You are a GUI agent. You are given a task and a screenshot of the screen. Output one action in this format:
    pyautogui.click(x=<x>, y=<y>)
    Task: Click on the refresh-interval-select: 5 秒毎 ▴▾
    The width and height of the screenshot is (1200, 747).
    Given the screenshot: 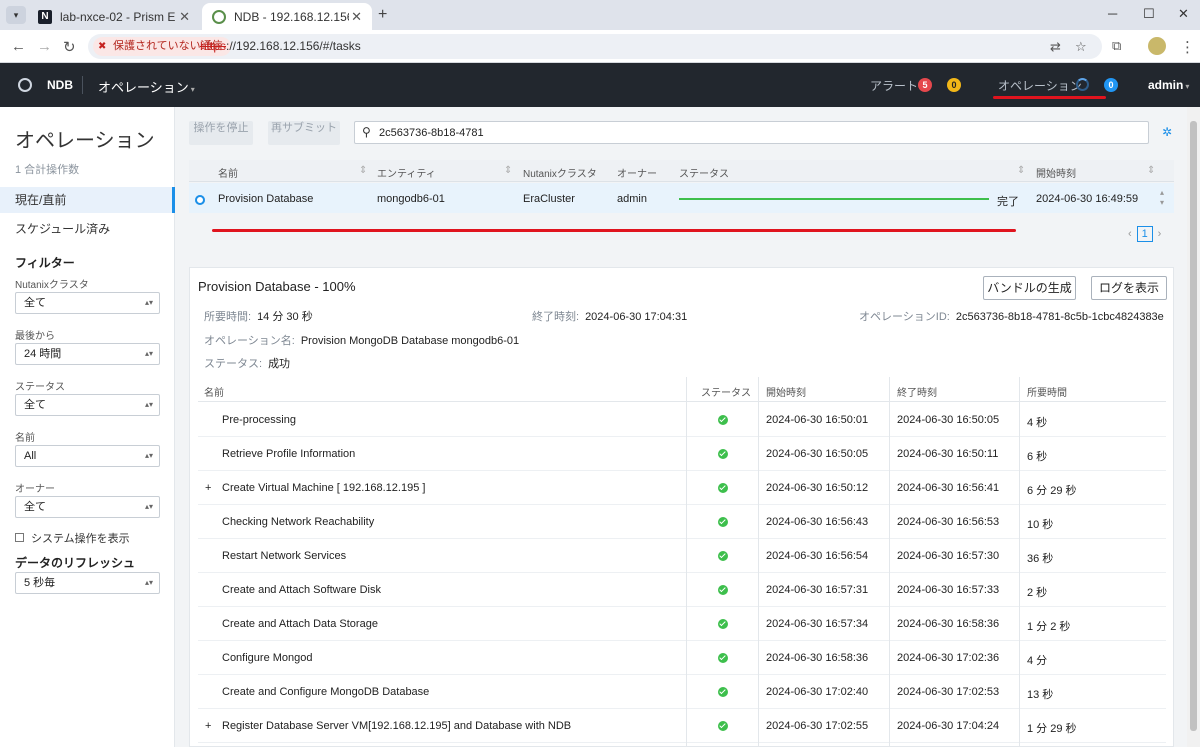 What is the action you would take?
    pyautogui.click(x=87, y=583)
    